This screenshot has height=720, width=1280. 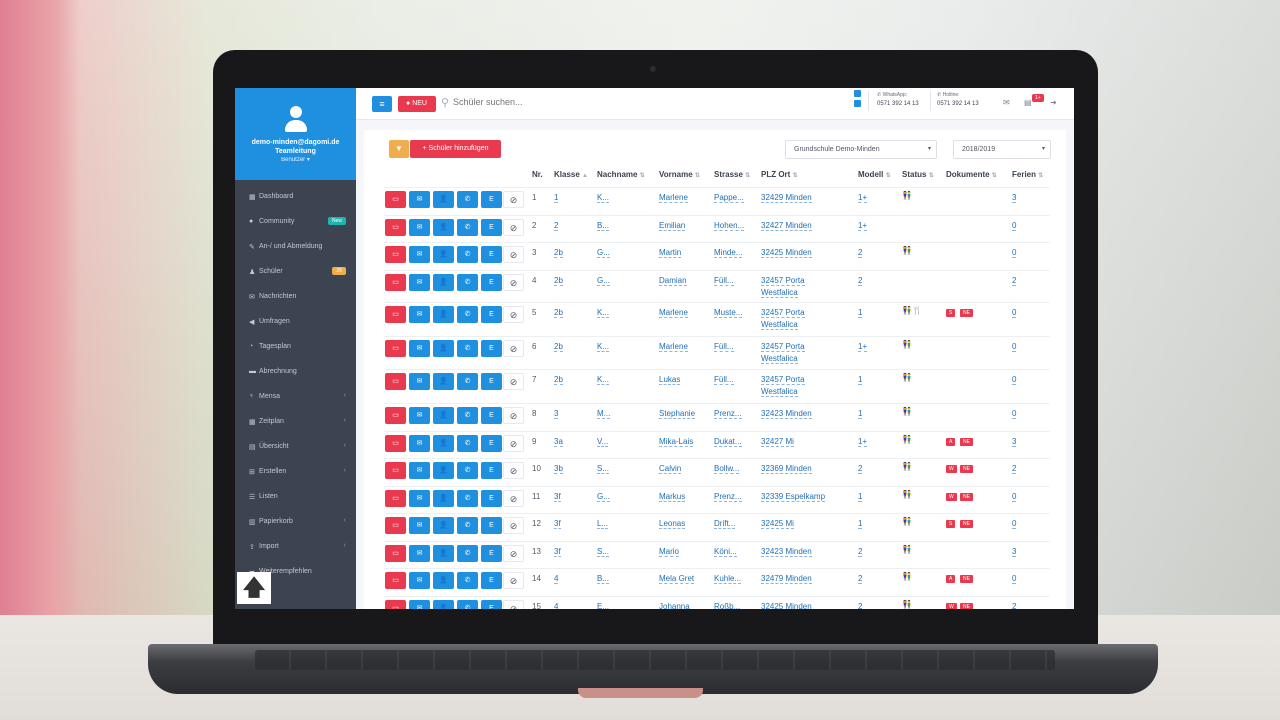 I want to click on sidebar-item-10: ▤ Übersicht ‹, so click(x=295, y=446).